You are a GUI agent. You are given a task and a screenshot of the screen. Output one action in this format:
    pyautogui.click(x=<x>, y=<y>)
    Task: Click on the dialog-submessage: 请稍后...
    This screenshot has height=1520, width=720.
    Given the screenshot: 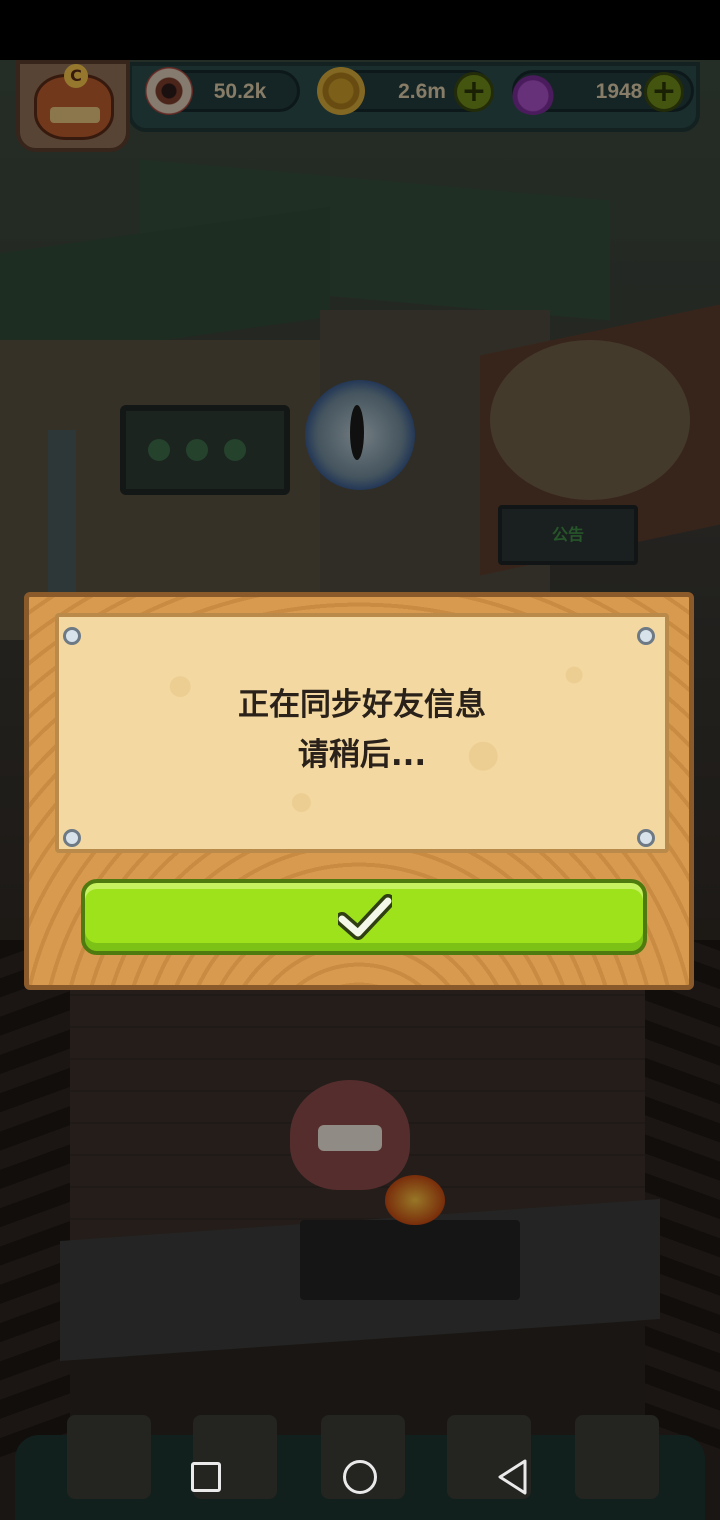 What is the action you would take?
    pyautogui.click(x=362, y=755)
    